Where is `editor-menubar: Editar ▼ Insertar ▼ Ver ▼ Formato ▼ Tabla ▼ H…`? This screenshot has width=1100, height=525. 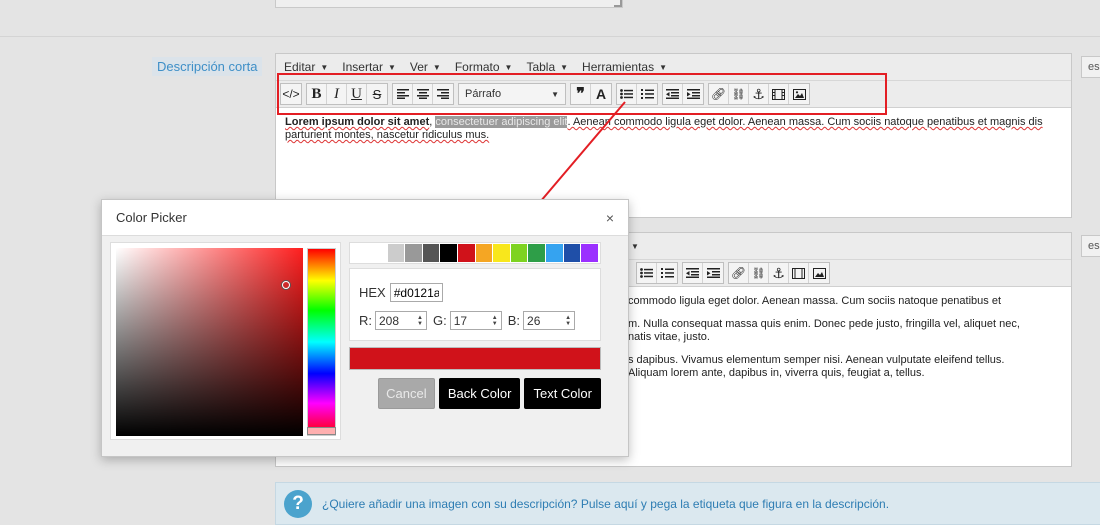
editor-menubar: Editar ▼ Insertar ▼ Ver ▼ Formato ▼ Tabla ▼ H… is located at coordinates (673, 67).